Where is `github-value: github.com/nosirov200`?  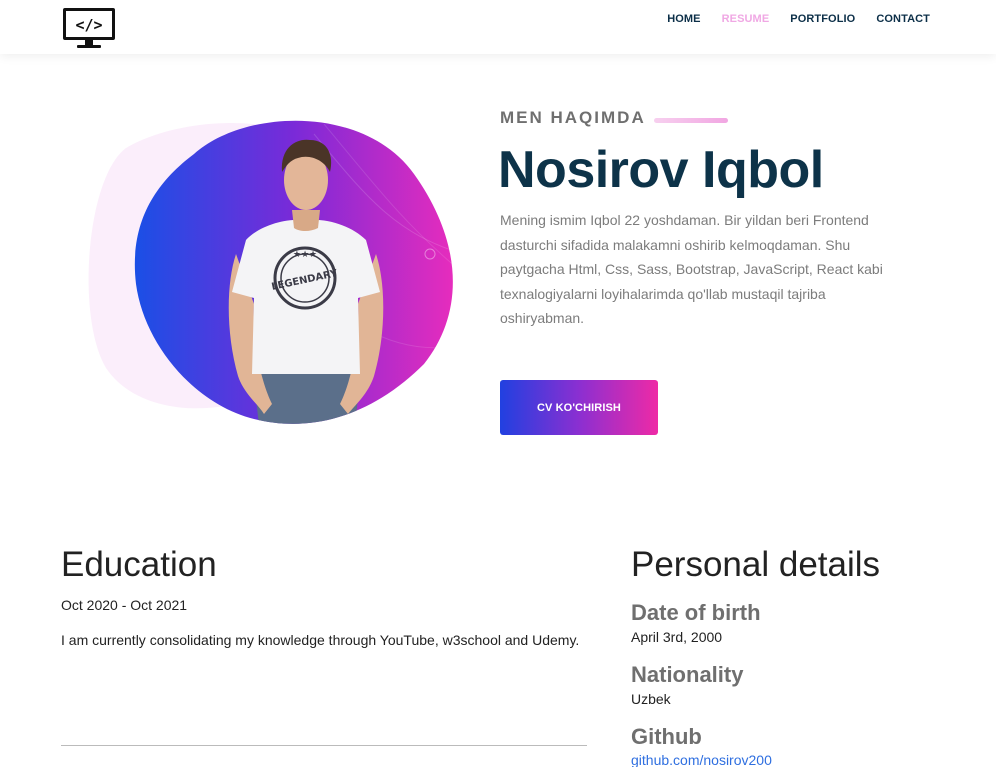
github-value: github.com/nosirov200 is located at coordinates (701, 759).